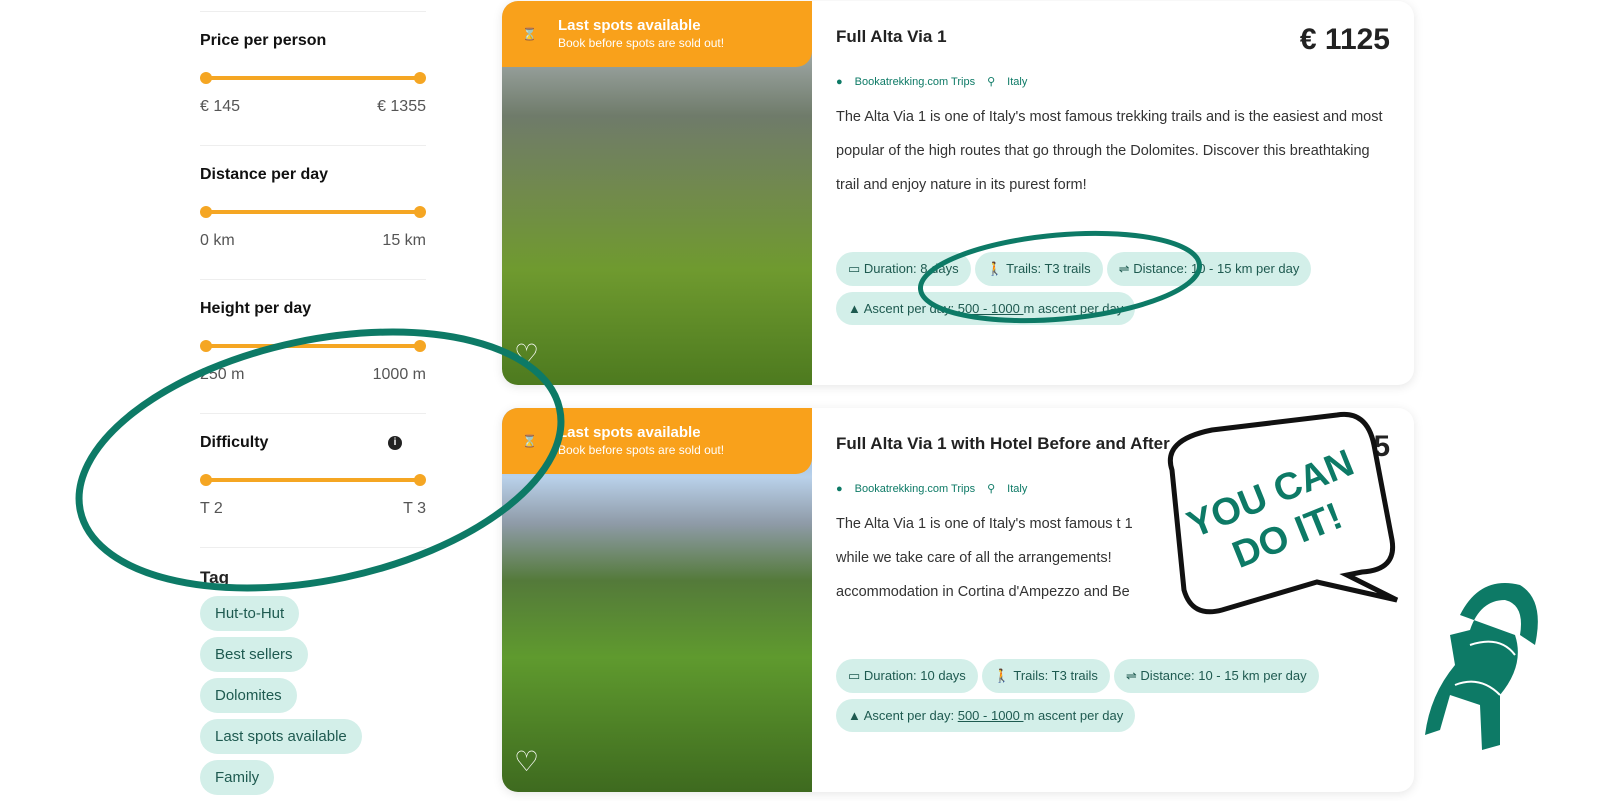  I want to click on max-value: 1000 m, so click(399, 374).